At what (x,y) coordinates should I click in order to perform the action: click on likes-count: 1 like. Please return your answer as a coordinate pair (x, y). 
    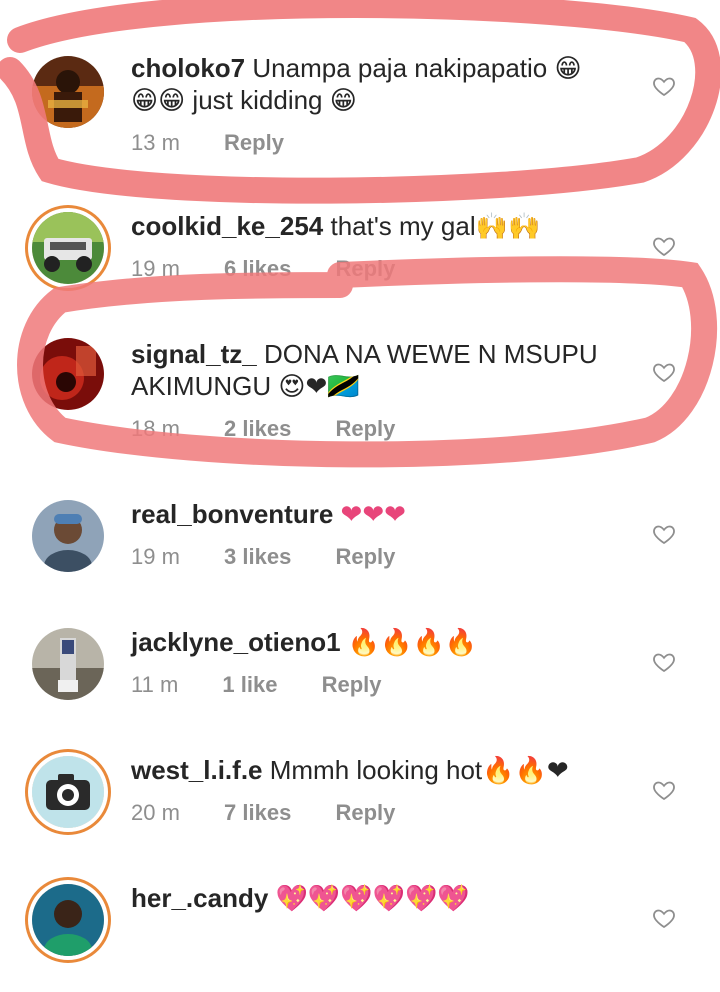
    Looking at the image, I should click on (249, 685).